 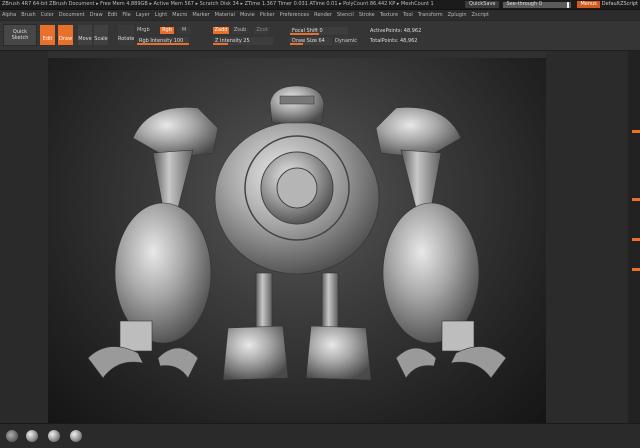 I want to click on menu-macro: Macro, so click(x=179, y=15).